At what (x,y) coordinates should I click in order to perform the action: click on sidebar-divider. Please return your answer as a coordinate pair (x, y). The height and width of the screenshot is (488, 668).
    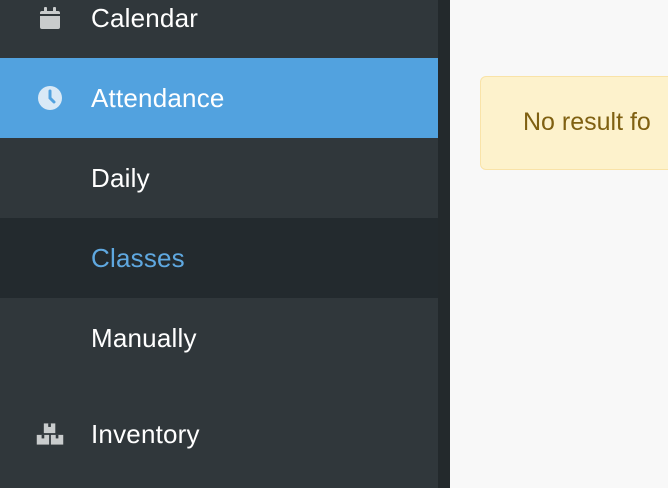
    Looking at the image, I should click on (444, 244).